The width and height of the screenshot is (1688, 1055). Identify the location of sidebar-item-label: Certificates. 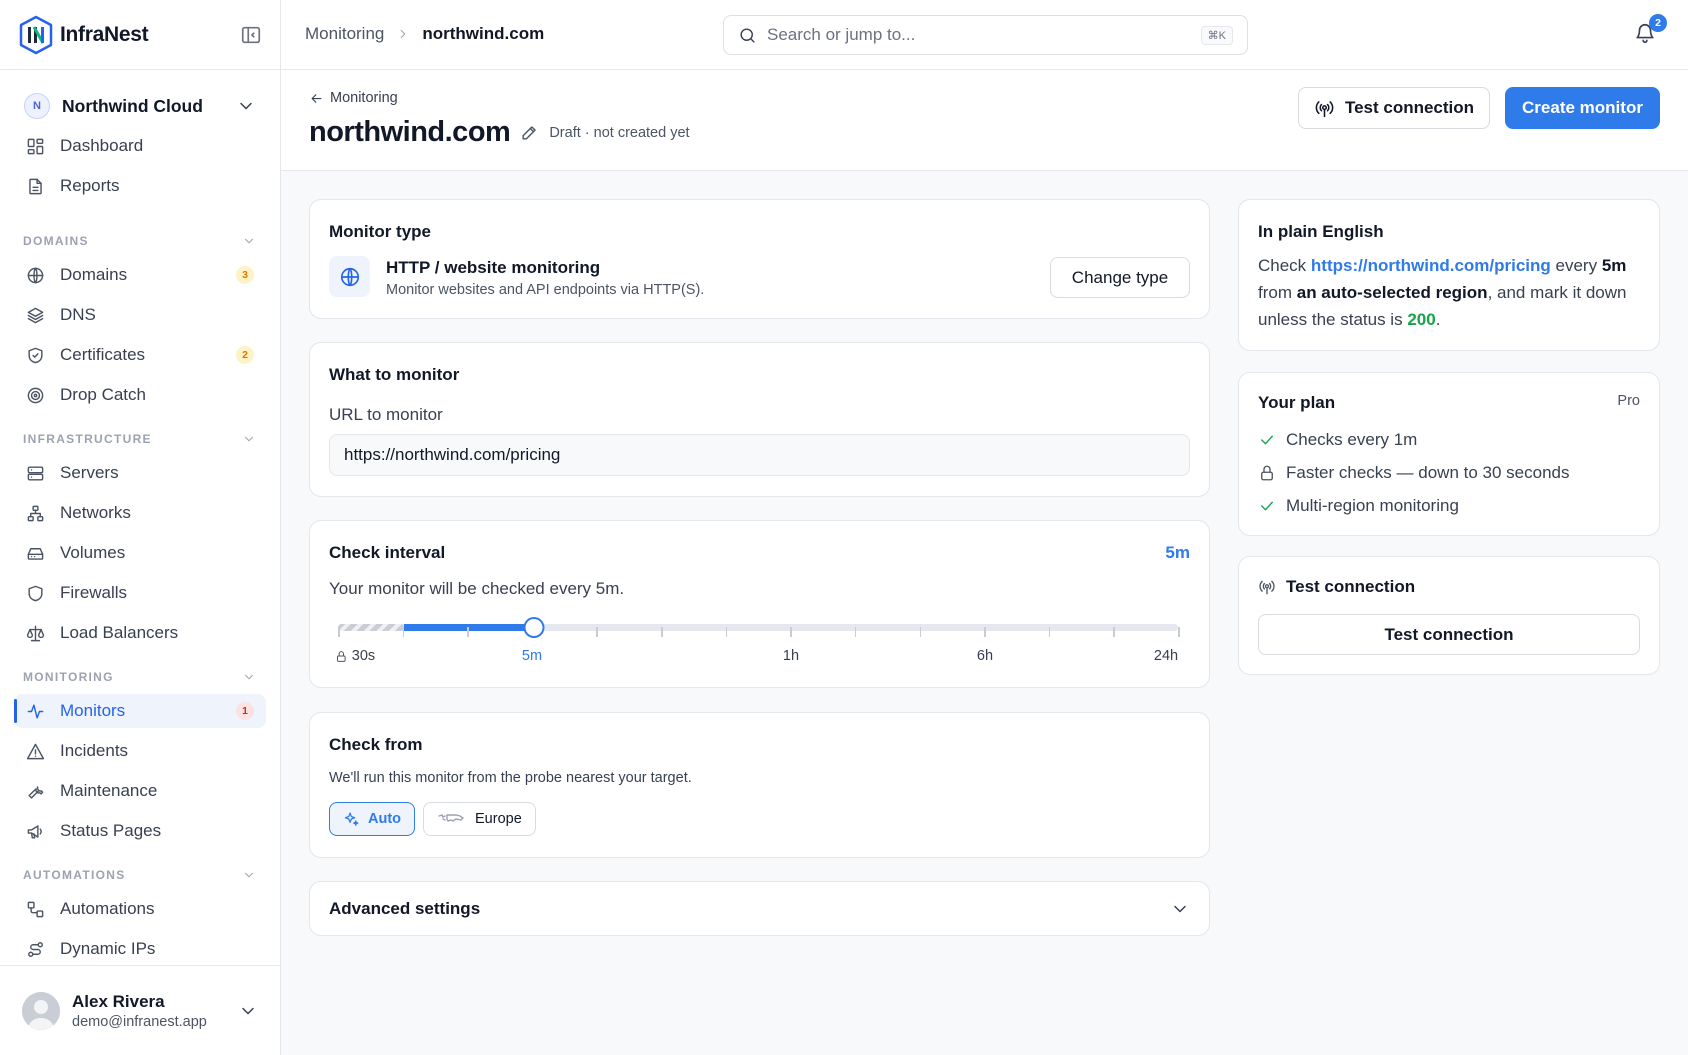
(103, 354).